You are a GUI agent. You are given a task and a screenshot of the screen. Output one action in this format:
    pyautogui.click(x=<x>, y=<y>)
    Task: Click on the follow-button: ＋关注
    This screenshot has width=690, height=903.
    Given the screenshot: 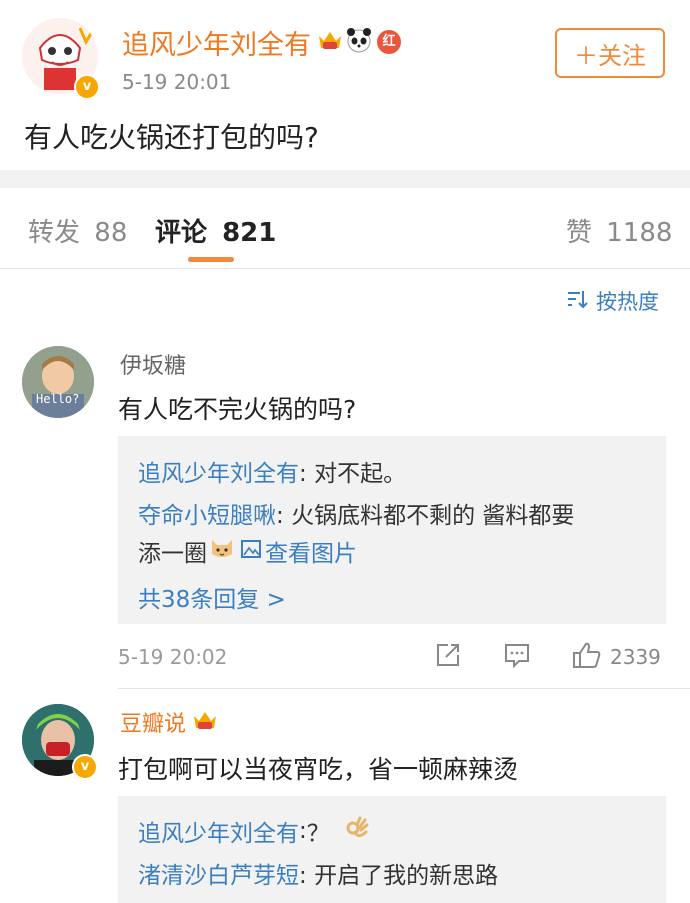 What is the action you would take?
    pyautogui.click(x=610, y=53)
    